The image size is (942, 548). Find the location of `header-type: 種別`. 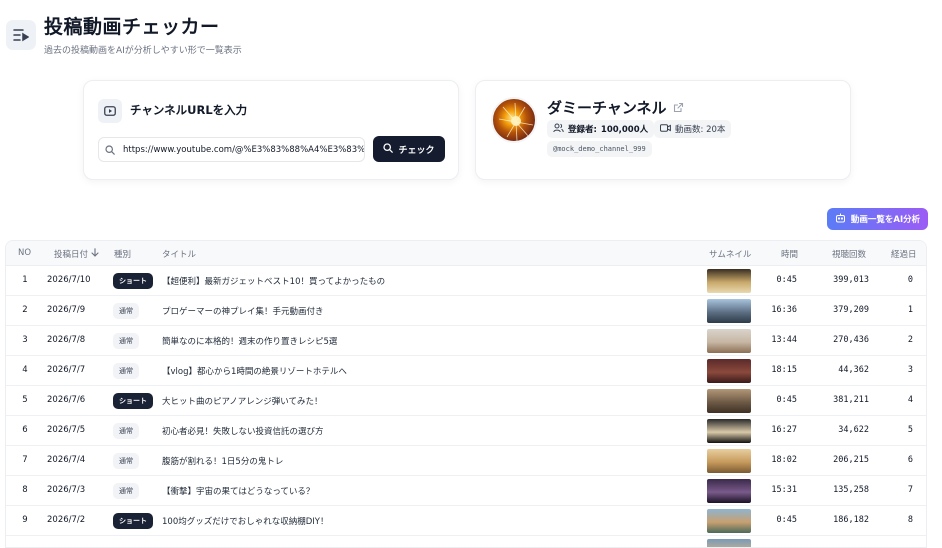

header-type: 種別 is located at coordinates (122, 254).